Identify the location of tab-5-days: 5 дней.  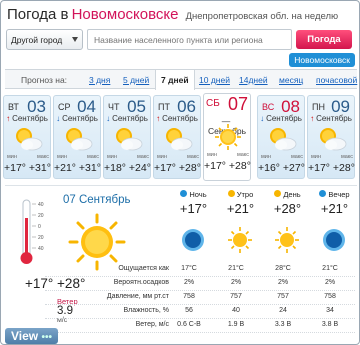
(136, 80).